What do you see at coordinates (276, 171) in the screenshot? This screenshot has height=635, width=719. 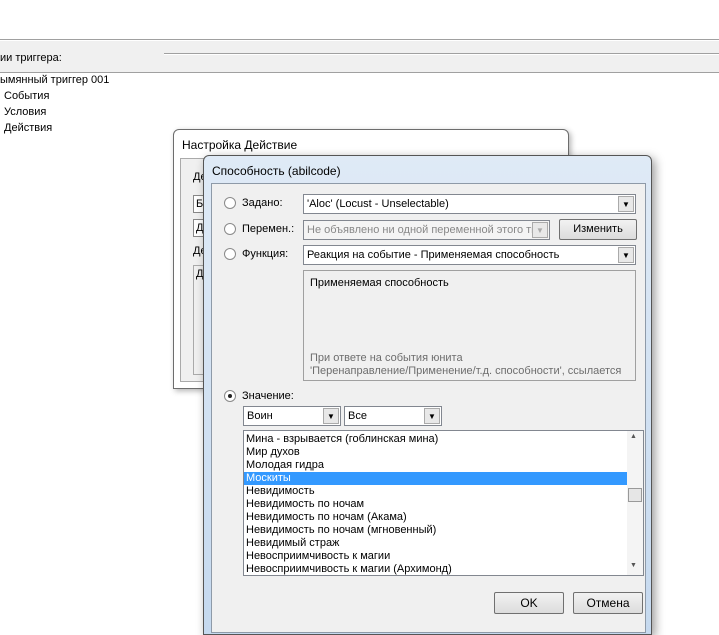 I see `dialog-title: Способность (abilcode)` at bounding box center [276, 171].